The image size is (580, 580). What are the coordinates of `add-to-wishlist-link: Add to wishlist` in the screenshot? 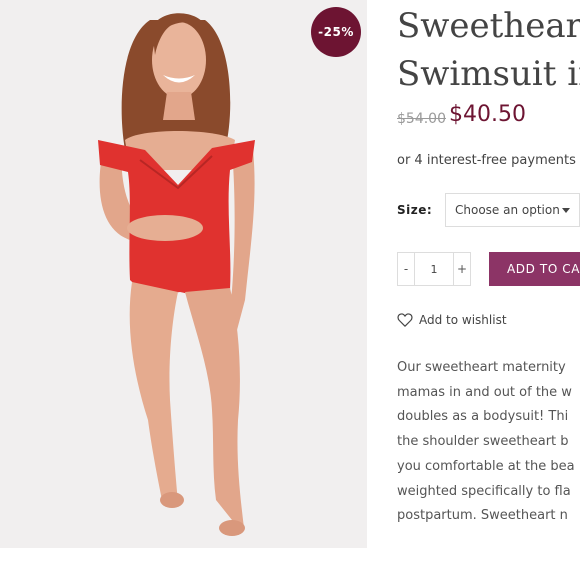 It's located at (452, 319).